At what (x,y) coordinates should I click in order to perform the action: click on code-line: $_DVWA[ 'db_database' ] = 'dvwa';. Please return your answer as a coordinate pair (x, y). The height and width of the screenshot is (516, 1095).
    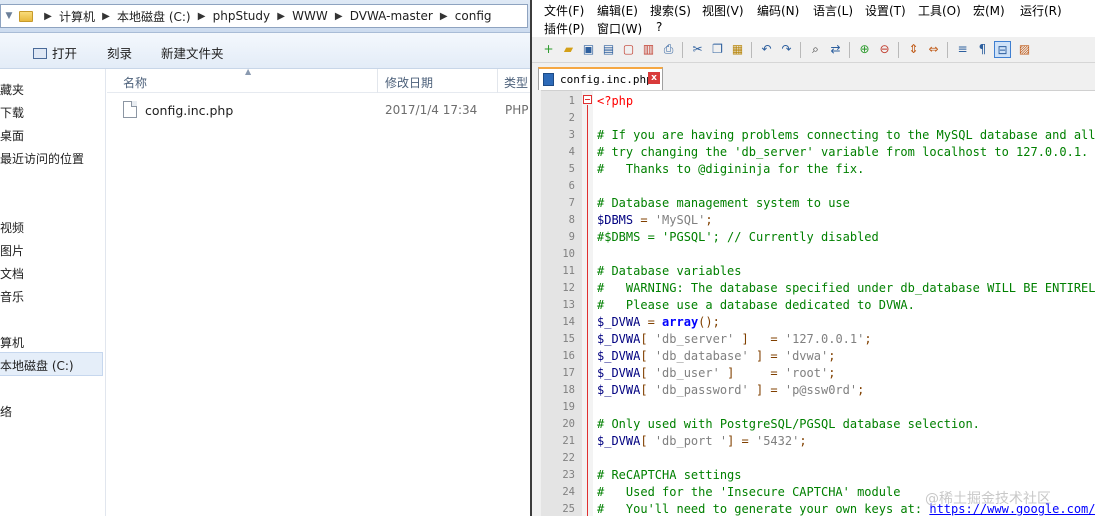
    Looking at the image, I should click on (716, 356).